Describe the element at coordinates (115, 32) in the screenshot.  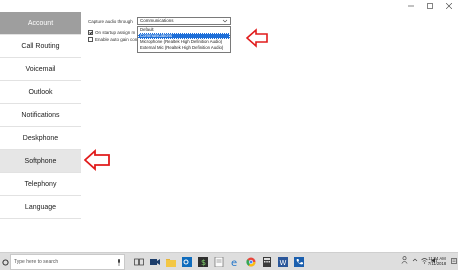
I see `on-startup-label: On startup assign m` at that location.